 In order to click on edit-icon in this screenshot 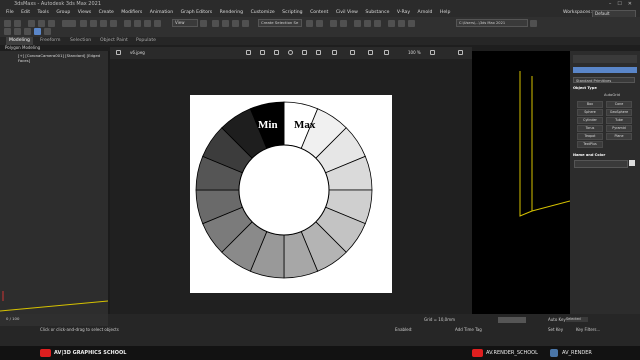, I will do `click(248, 52)`.